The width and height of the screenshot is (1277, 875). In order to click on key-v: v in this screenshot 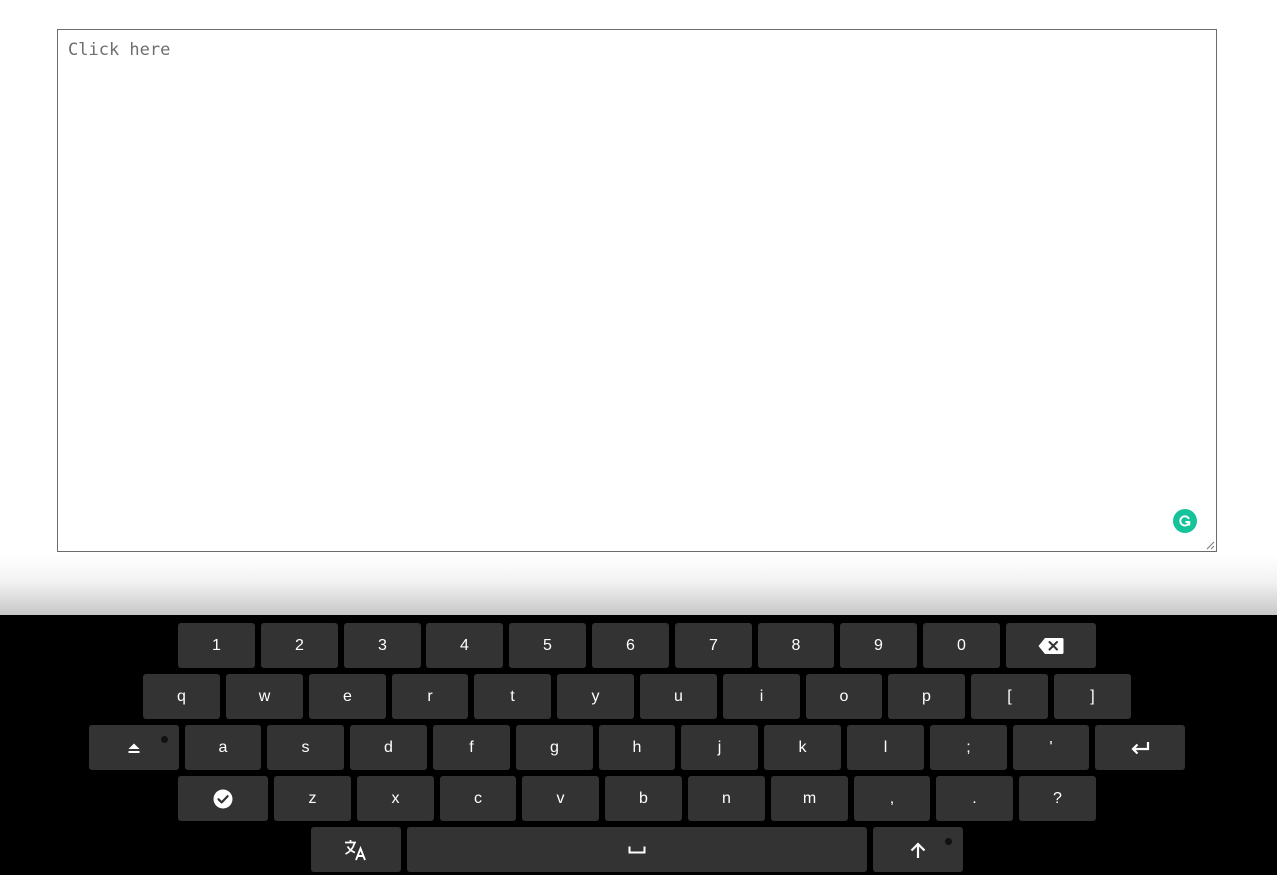, I will do `click(560, 798)`.